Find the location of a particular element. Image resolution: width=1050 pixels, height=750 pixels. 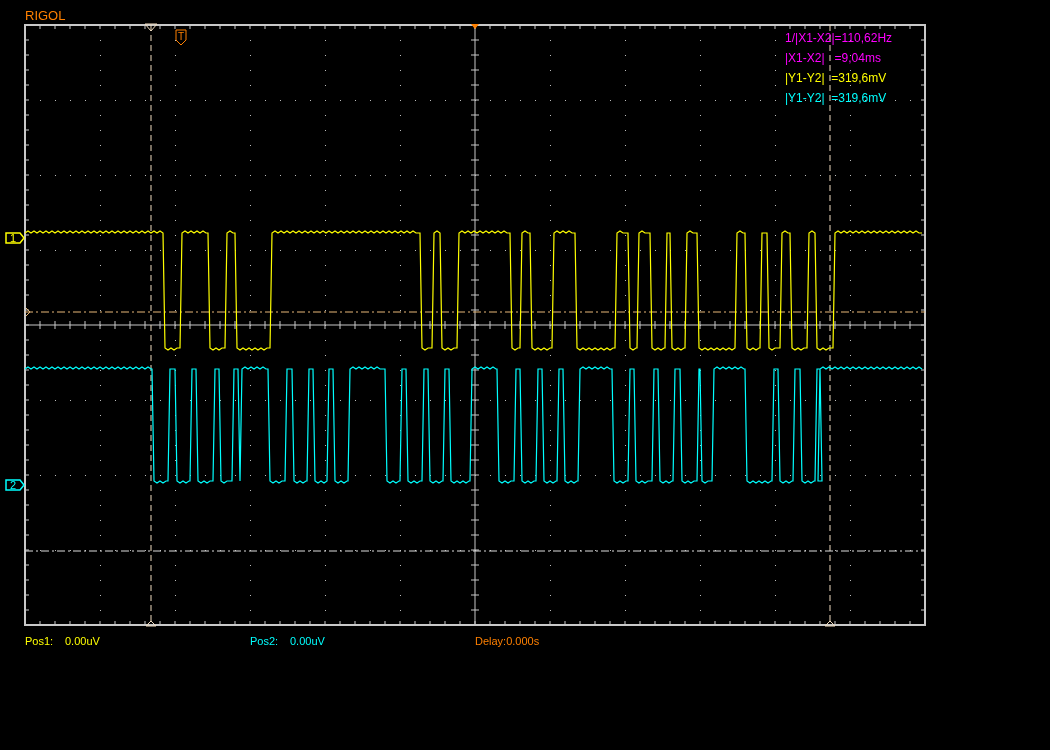

measurement-readout: |X1-X2| =9,04ms is located at coordinates (833, 58).